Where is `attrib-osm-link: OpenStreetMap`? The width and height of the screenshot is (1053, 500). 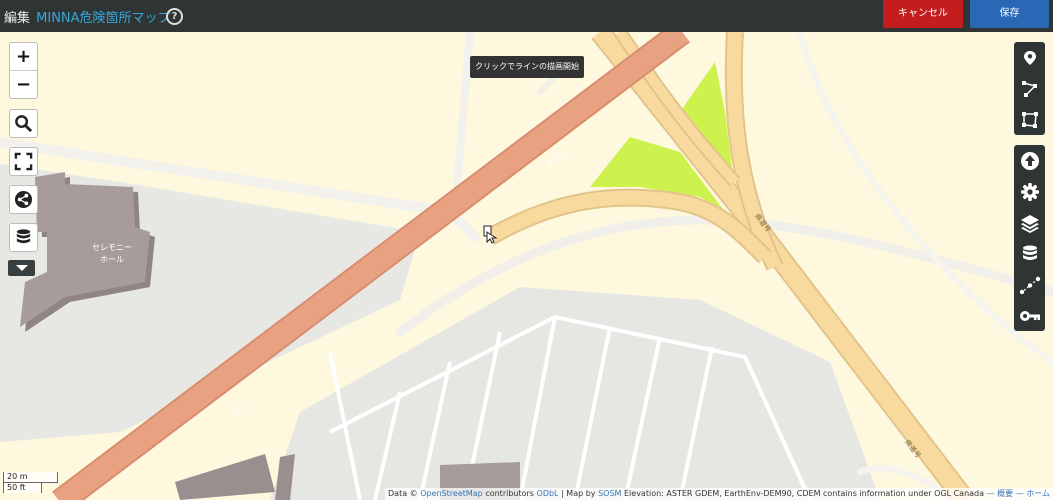 attrib-osm-link: OpenStreetMap is located at coordinates (451, 493).